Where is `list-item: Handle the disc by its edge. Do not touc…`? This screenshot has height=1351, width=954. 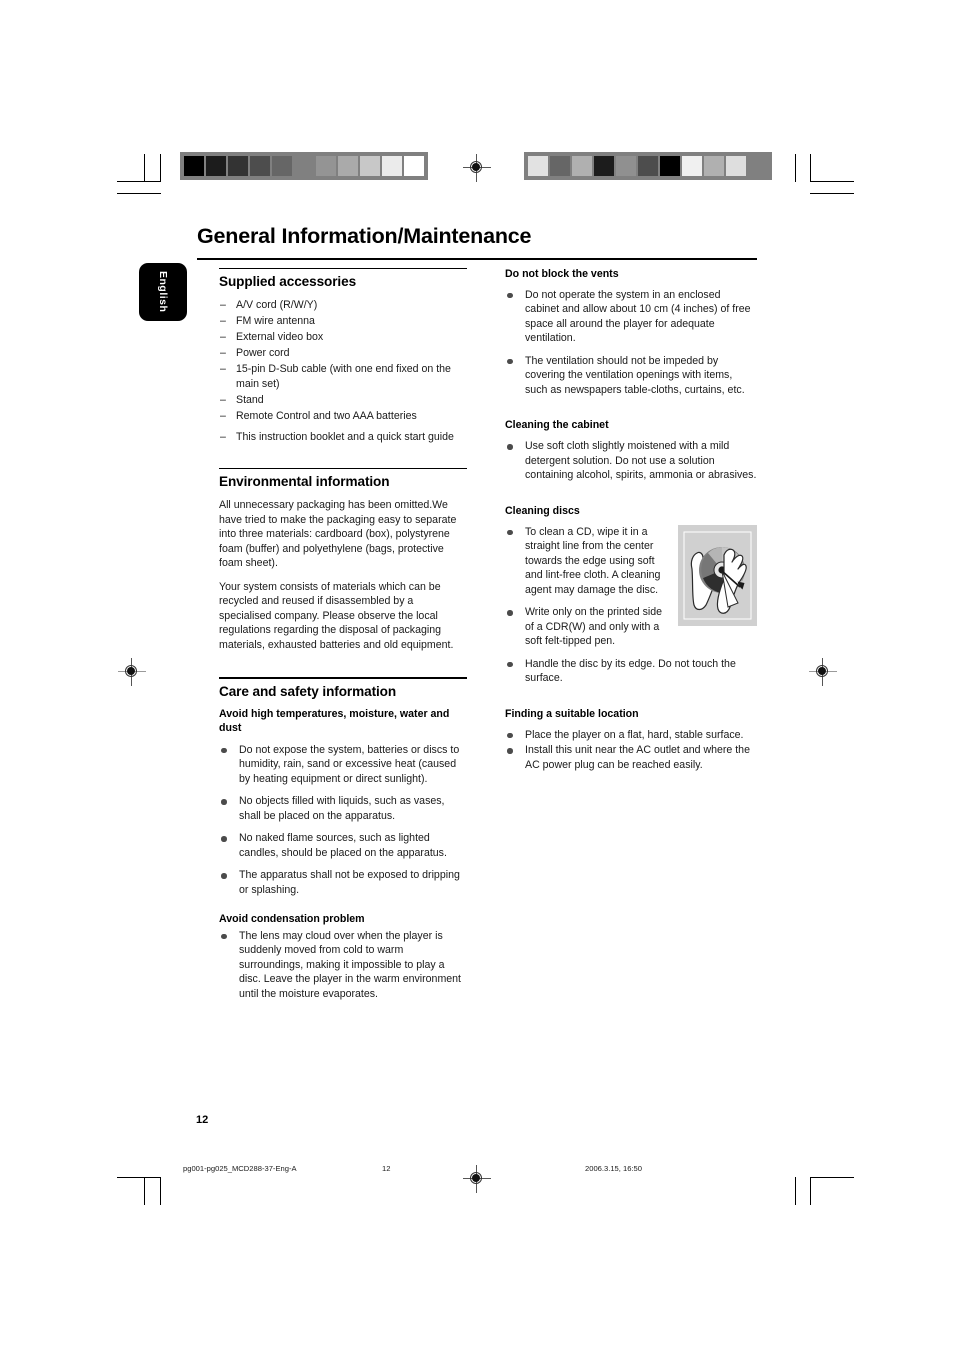
list-item: Handle the disc by its edge. Do not touc… is located at coordinates (631, 671).